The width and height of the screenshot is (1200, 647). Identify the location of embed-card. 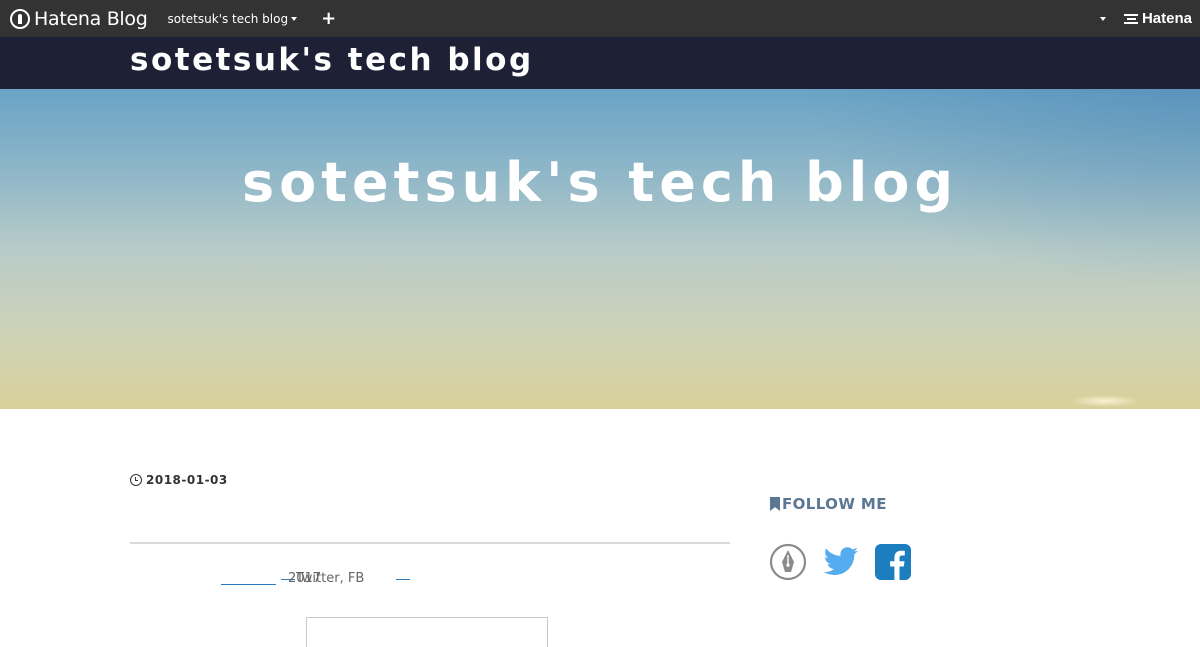
(427, 632).